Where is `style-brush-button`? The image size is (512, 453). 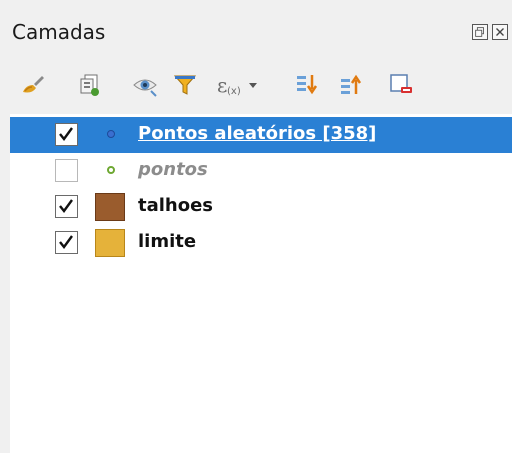
style-brush-button is located at coordinates (33, 85).